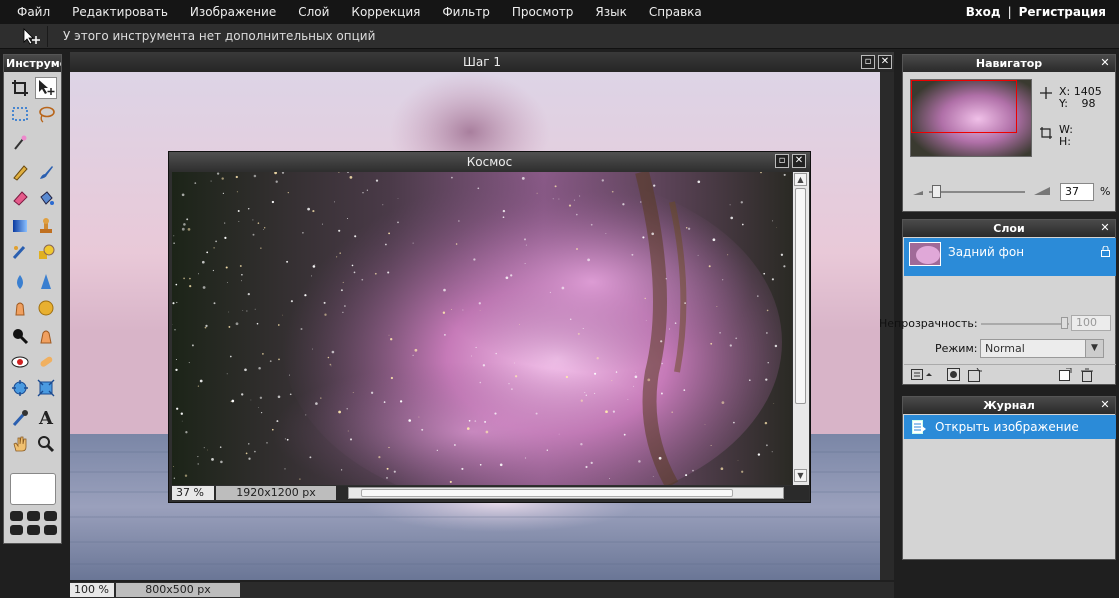  Describe the element at coordinates (20, 252) in the screenshot. I see `color-replace-tool-icon` at that location.